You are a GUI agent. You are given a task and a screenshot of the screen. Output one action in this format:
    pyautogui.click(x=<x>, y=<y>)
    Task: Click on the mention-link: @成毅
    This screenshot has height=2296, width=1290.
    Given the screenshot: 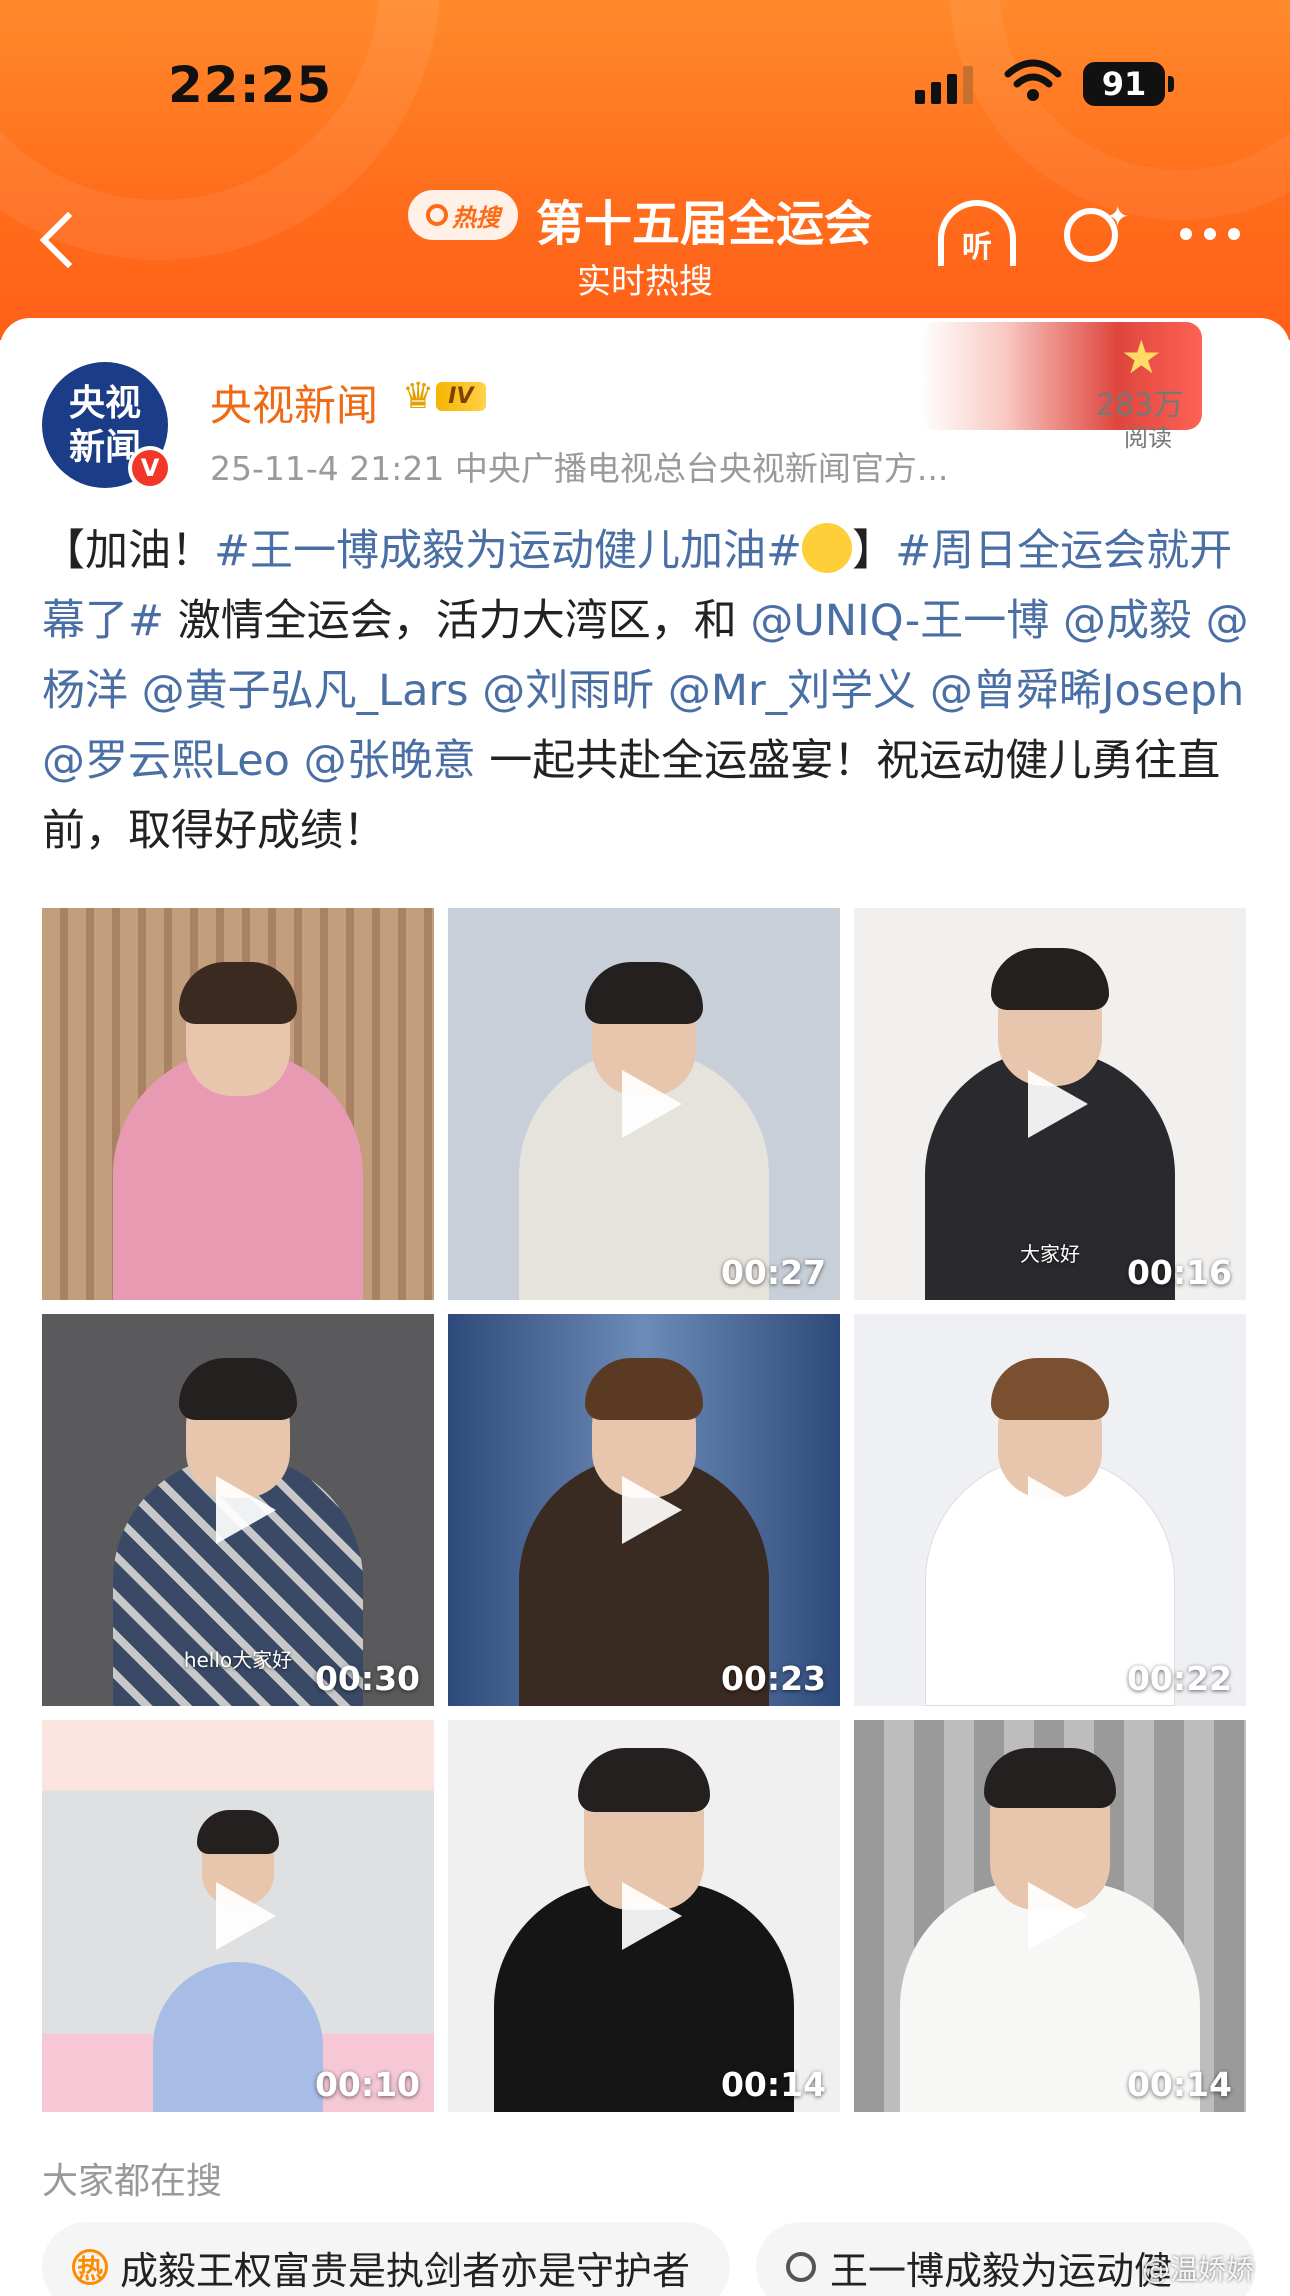 What is the action you would take?
    pyautogui.click(x=1127, y=621)
    